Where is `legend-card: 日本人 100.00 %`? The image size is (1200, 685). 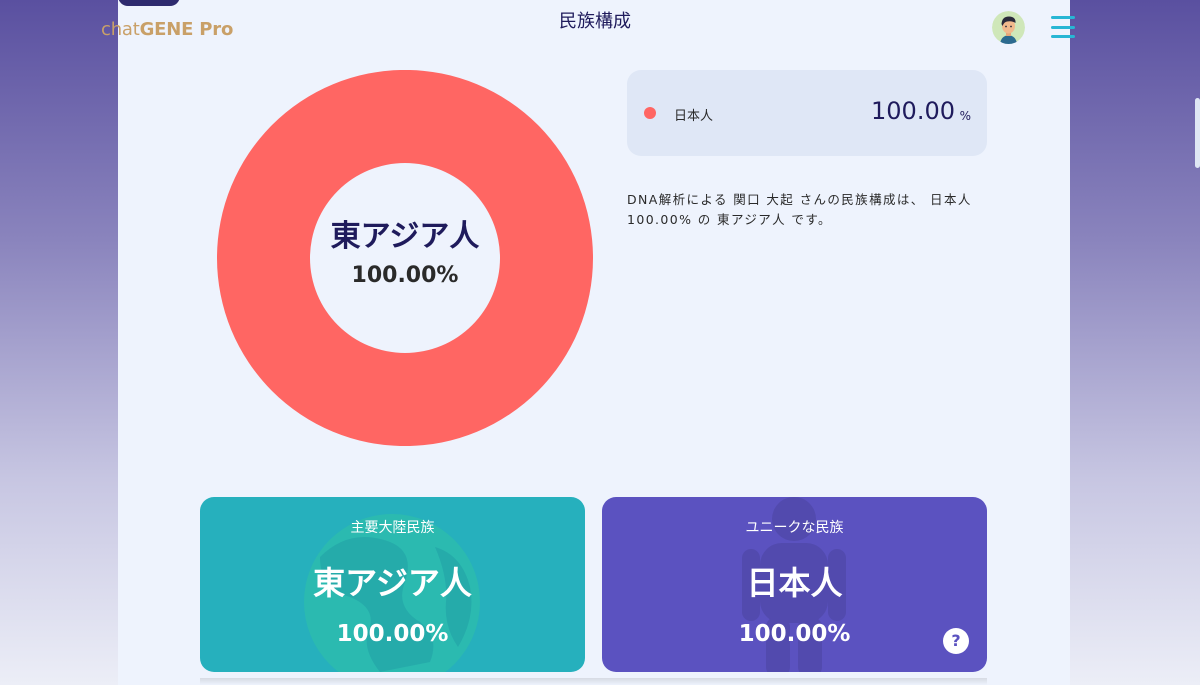 legend-card: 日本人 100.00 % is located at coordinates (807, 113).